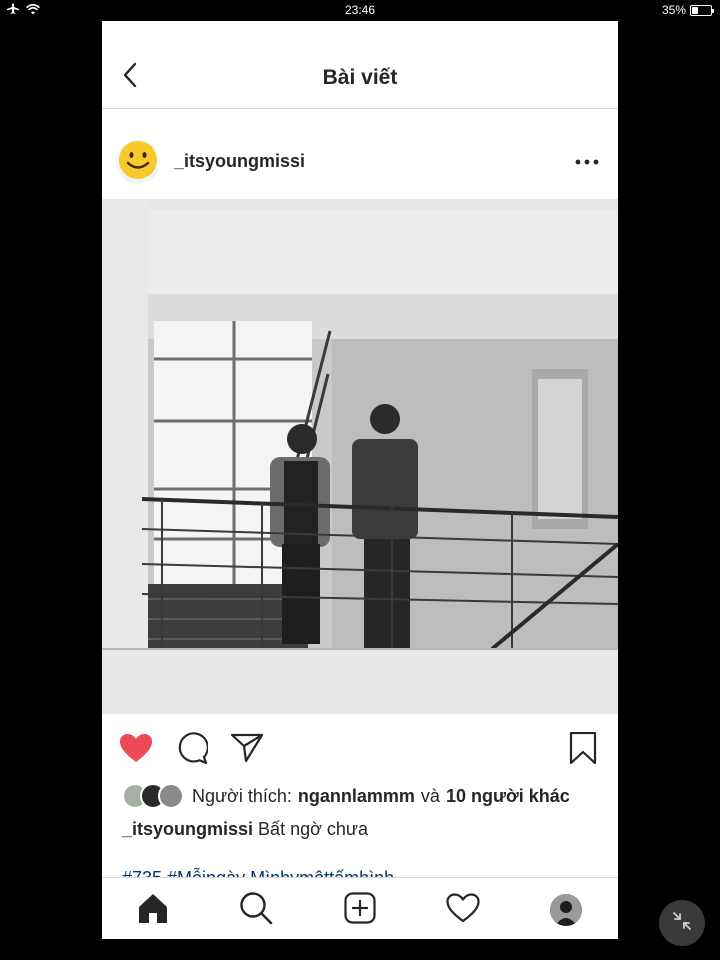 The image size is (720, 960). What do you see at coordinates (508, 796) in the screenshot?
I see `likes-others-link: 10 người khác` at bounding box center [508, 796].